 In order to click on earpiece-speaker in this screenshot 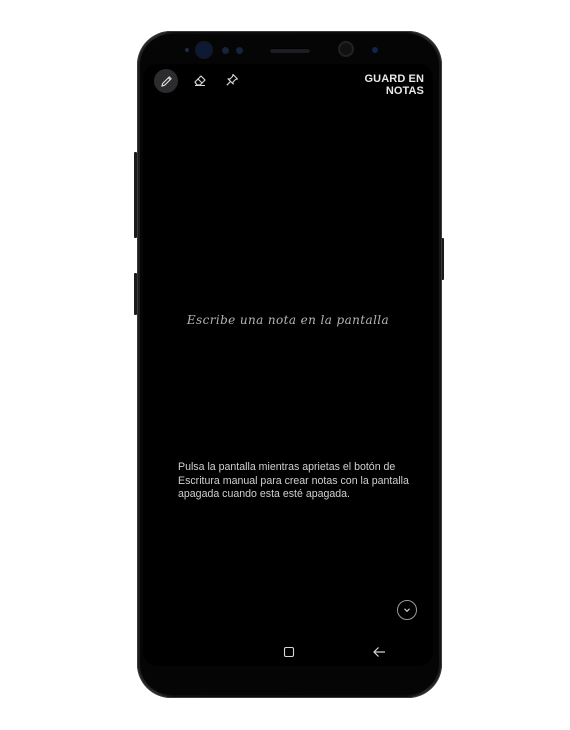, I will do `click(290, 50)`.